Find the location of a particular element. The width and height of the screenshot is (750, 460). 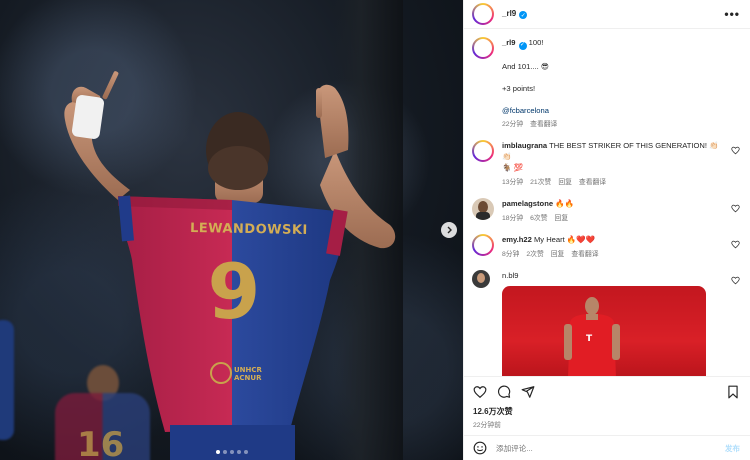

likes-count: 12.6万次赞 is located at coordinates (606, 411).